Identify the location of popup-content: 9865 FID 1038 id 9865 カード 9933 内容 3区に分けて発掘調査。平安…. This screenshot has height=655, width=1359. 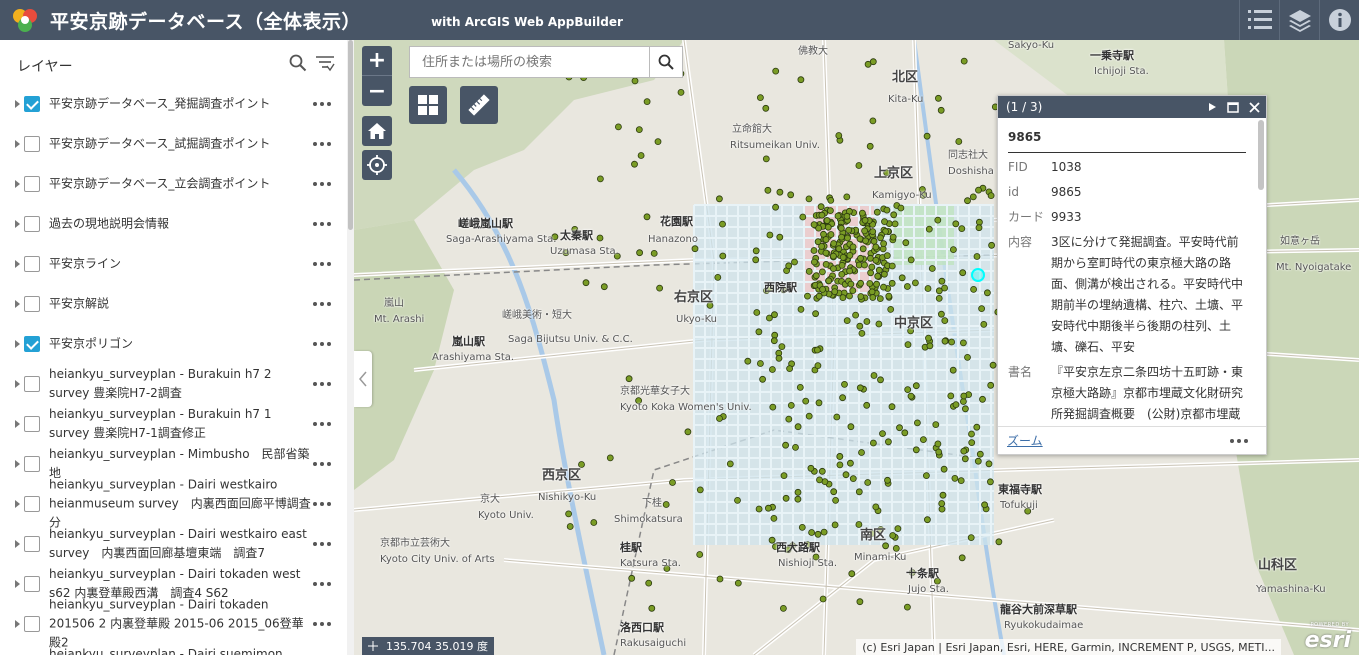
(1127, 272).